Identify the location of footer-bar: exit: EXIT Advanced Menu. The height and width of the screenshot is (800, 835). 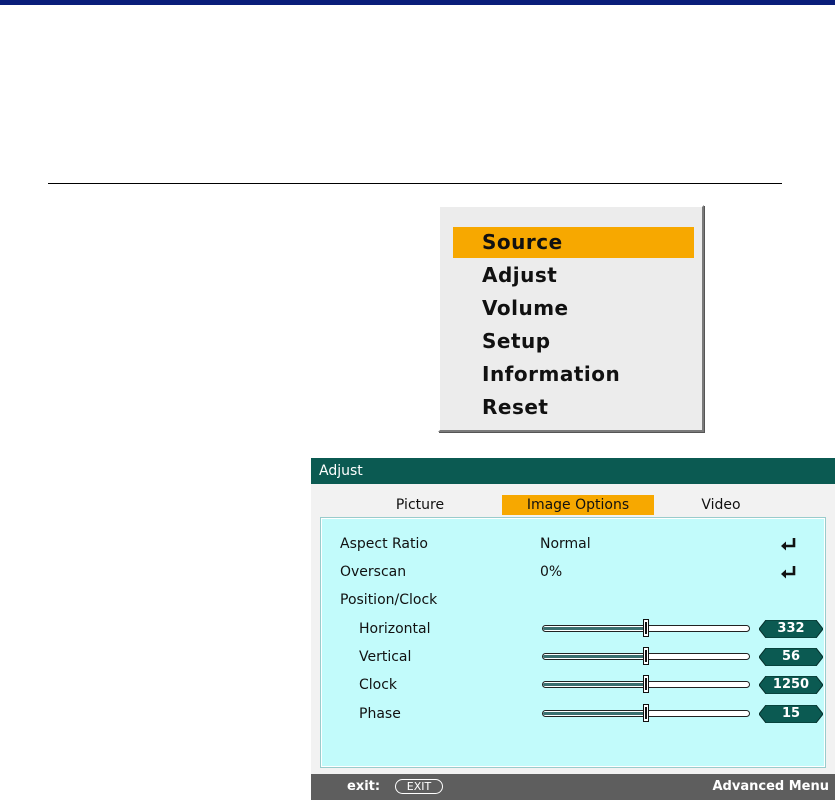
(573, 787).